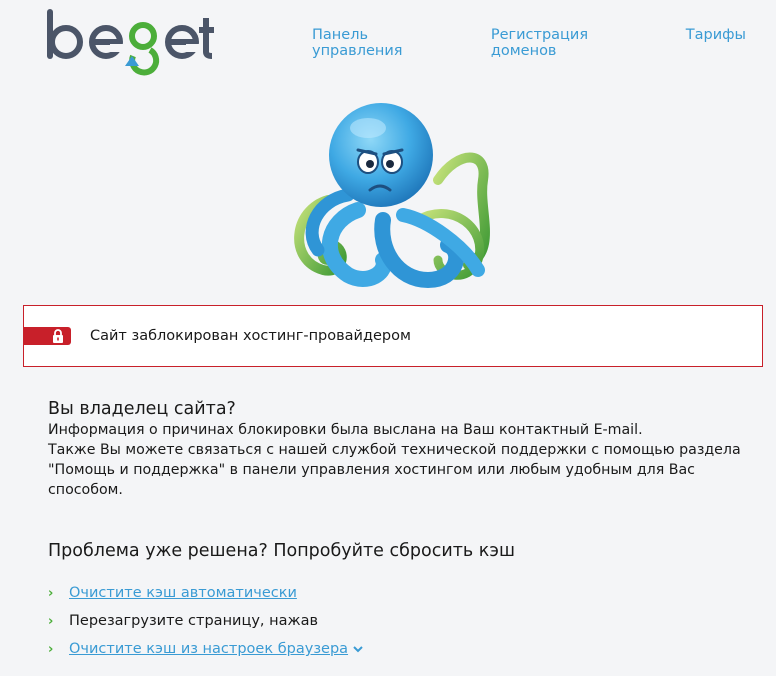 Image resolution: width=776 pixels, height=676 pixels. I want to click on owner-title: Вы владелец сайта?, so click(142, 409).